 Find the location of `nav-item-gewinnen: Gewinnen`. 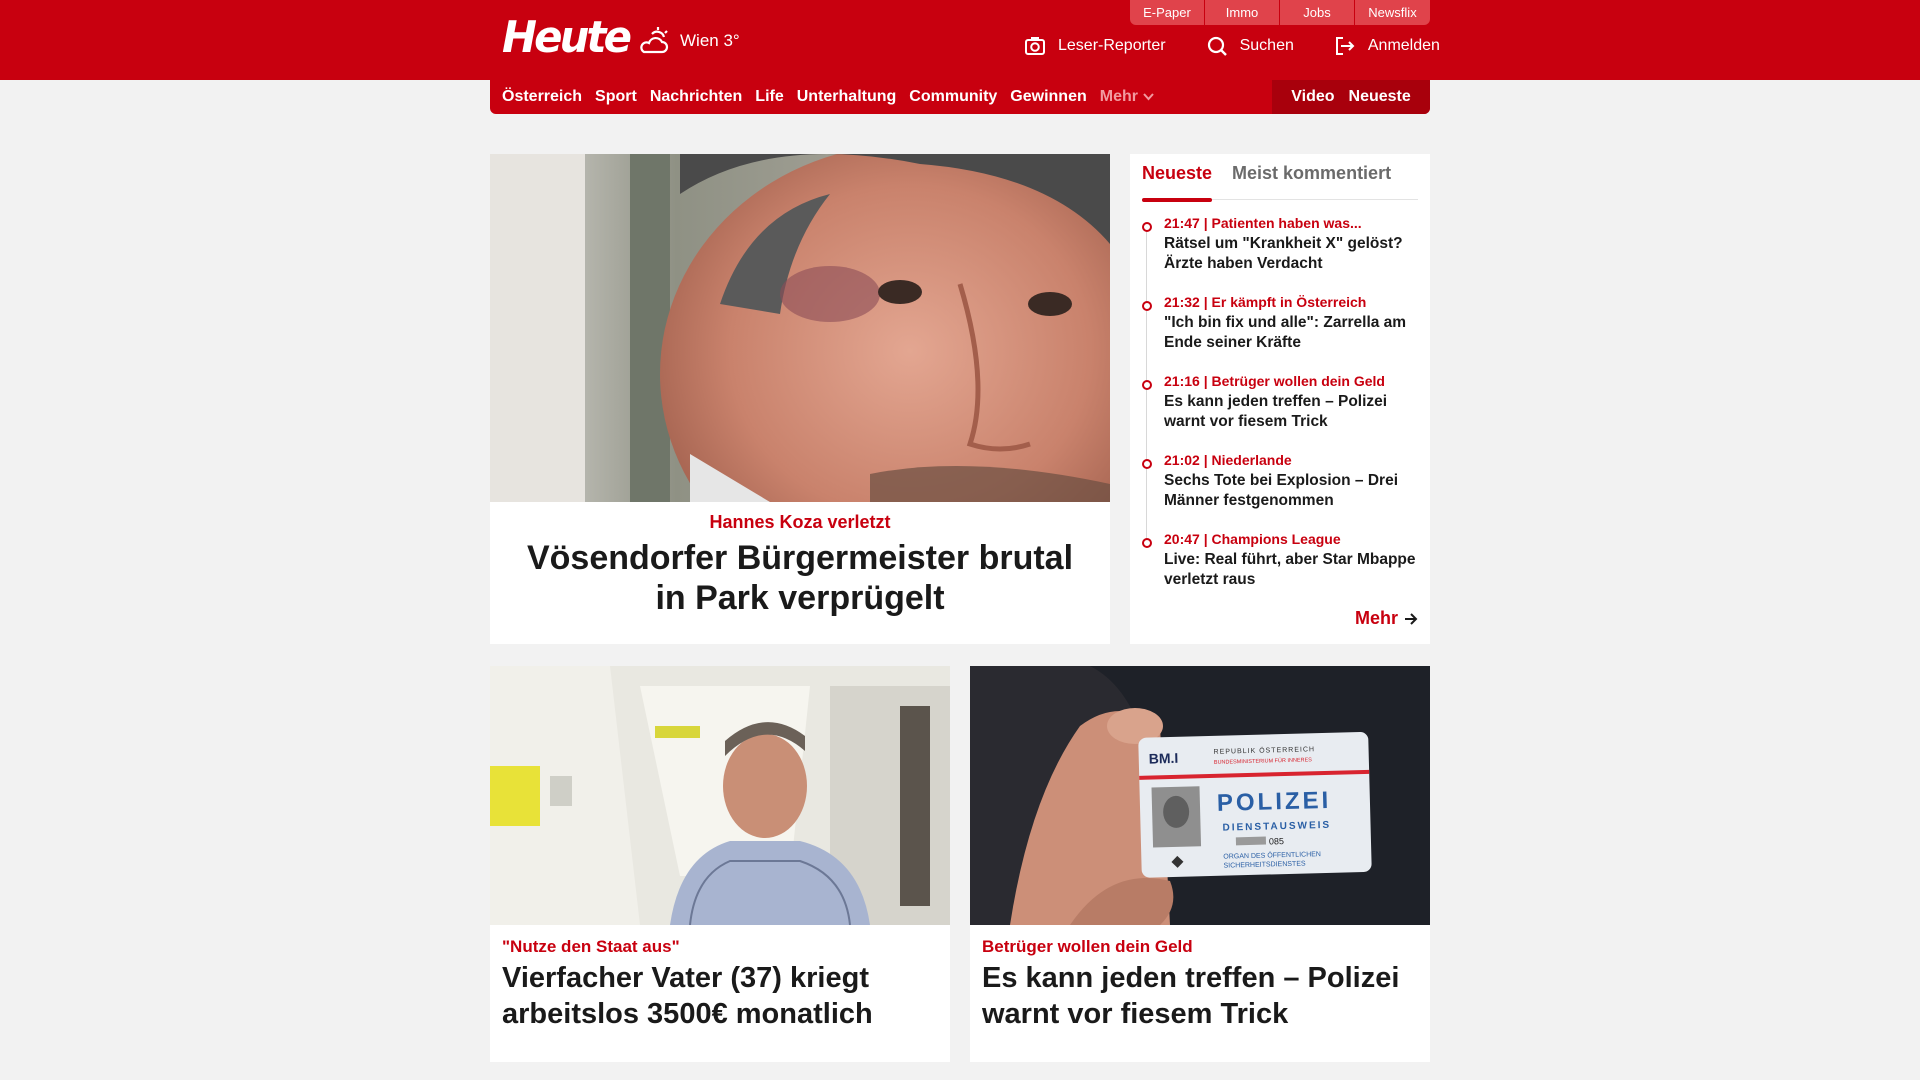

nav-item-gewinnen: Gewinnen is located at coordinates (1048, 97).